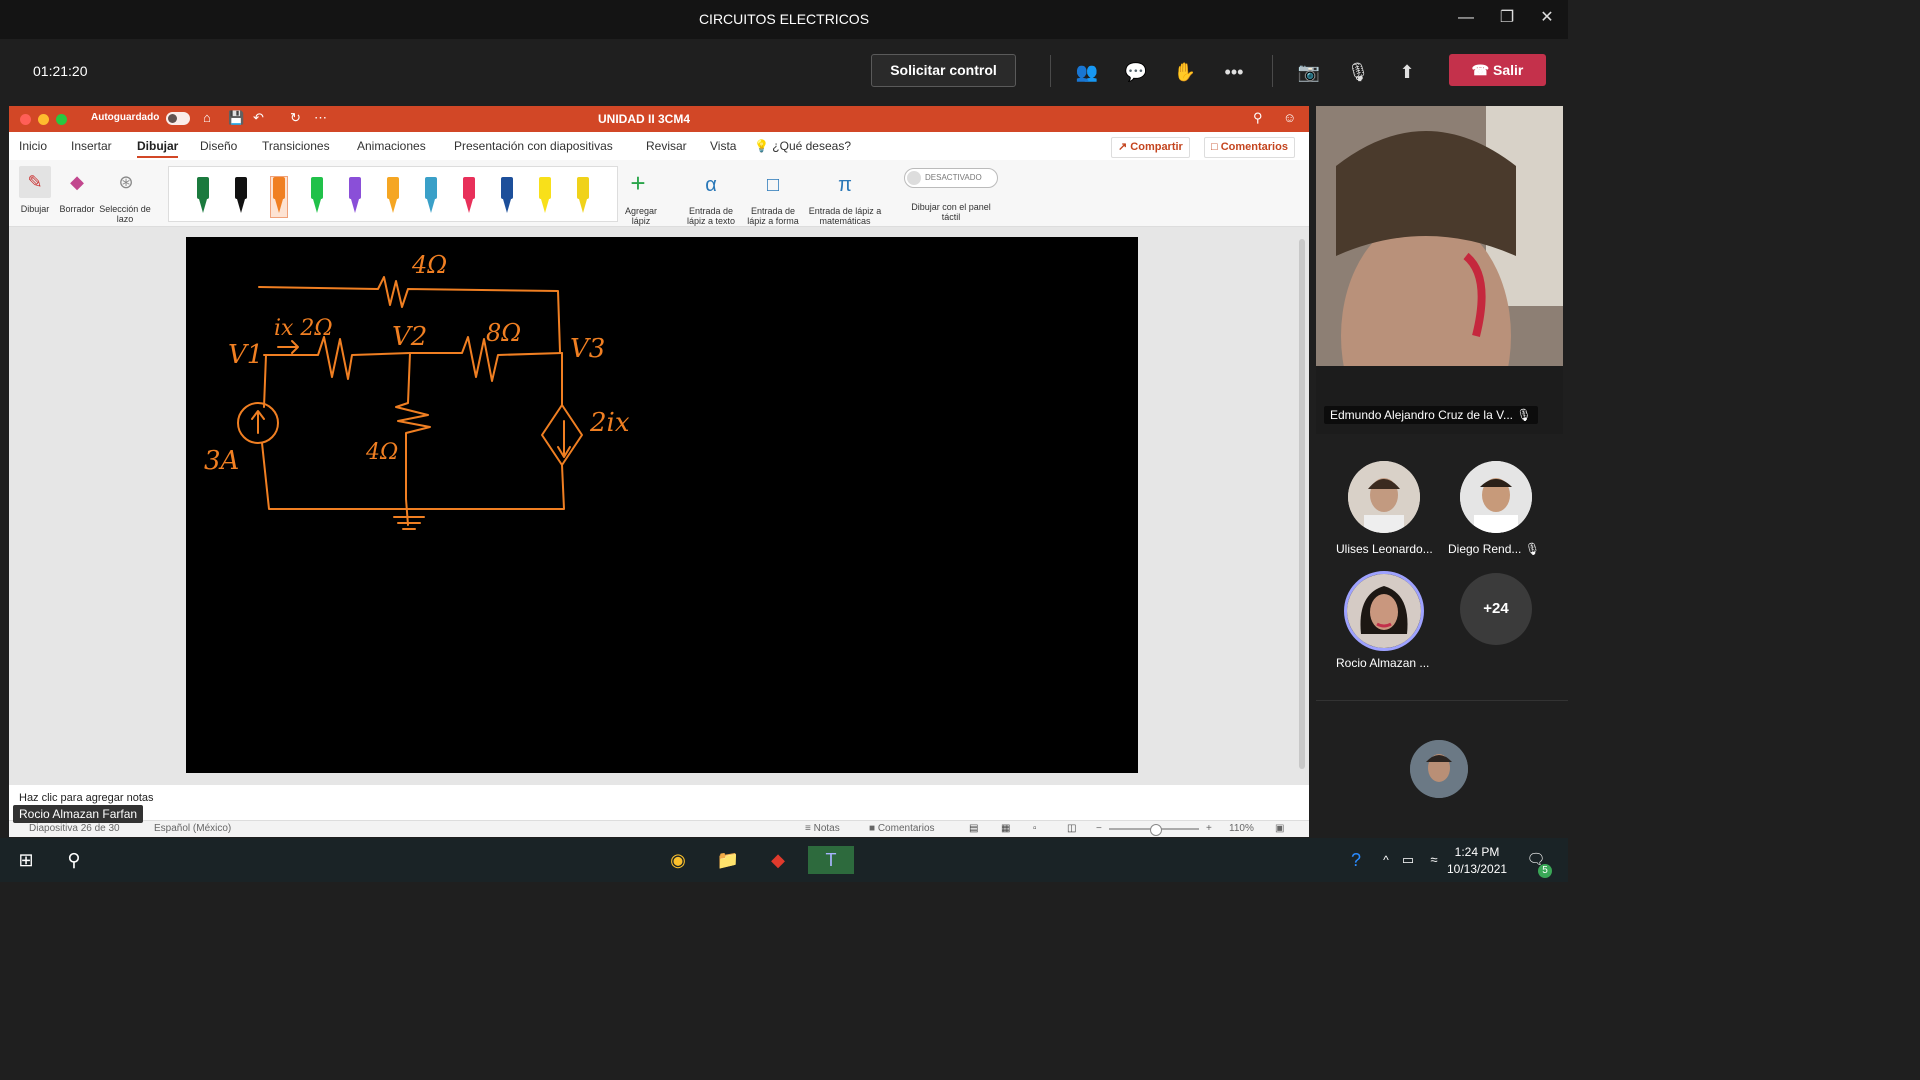 This screenshot has width=1920, height=1080. What do you see at coordinates (25, 119) in the screenshot?
I see `mac-close-icon` at bounding box center [25, 119].